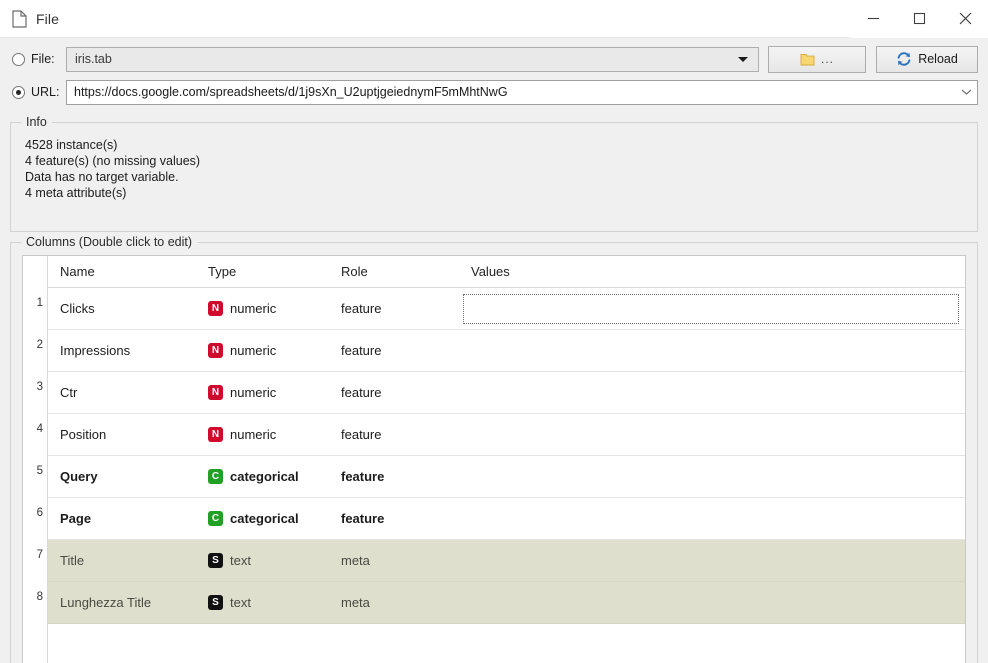 Image resolution: width=988 pixels, height=663 pixels. I want to click on row-number: 5, so click(35, 477).